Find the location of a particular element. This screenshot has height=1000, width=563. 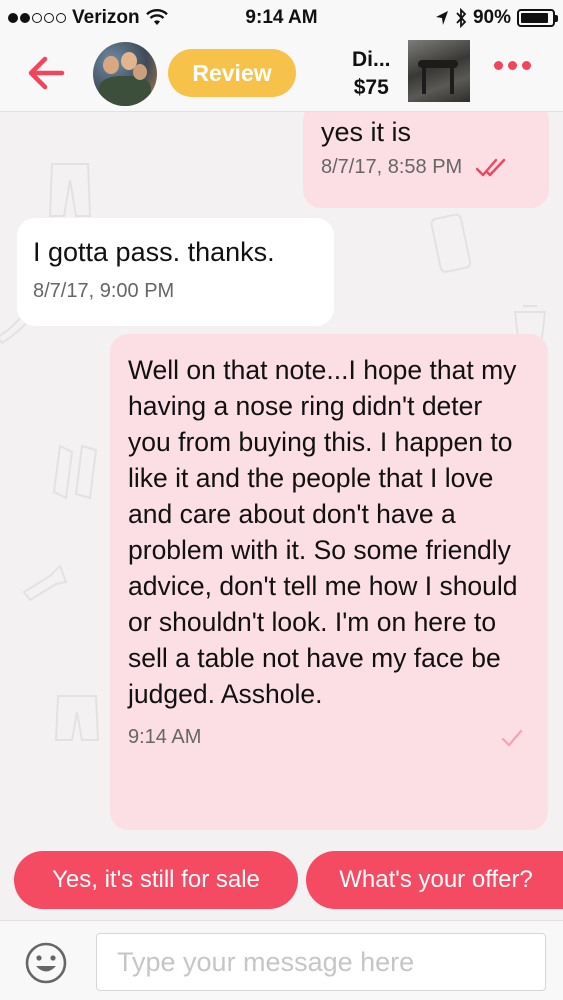

phone-doodle-icon is located at coordinates (451, 243).